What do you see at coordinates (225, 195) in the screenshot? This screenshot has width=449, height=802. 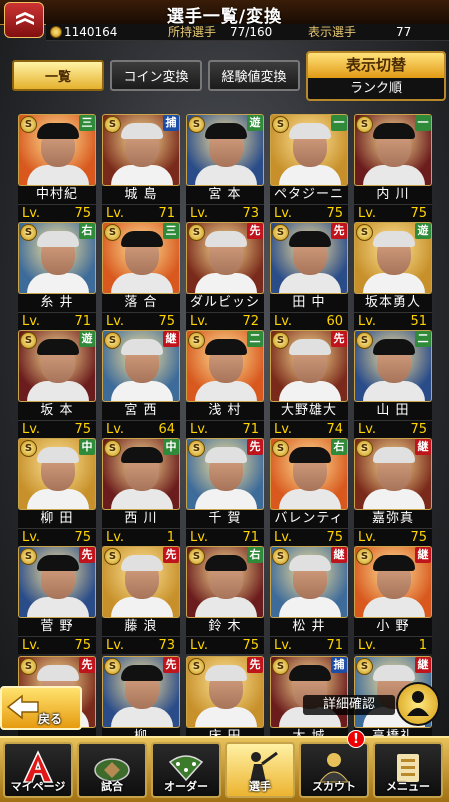 I see `player-name: 宮 本` at bounding box center [225, 195].